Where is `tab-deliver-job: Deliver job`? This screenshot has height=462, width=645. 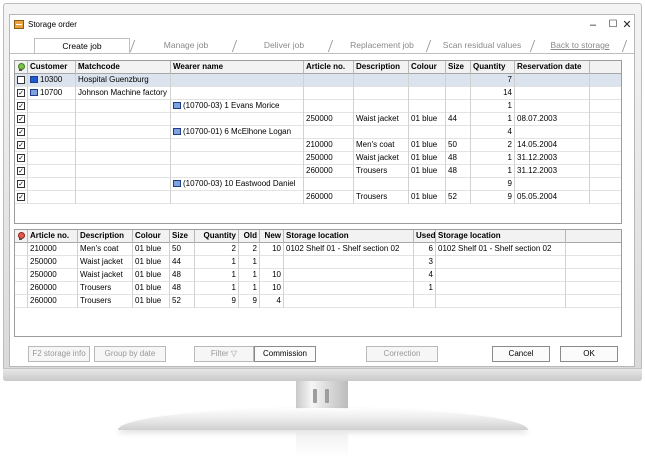 tab-deliver-job: Deliver job is located at coordinates (284, 46).